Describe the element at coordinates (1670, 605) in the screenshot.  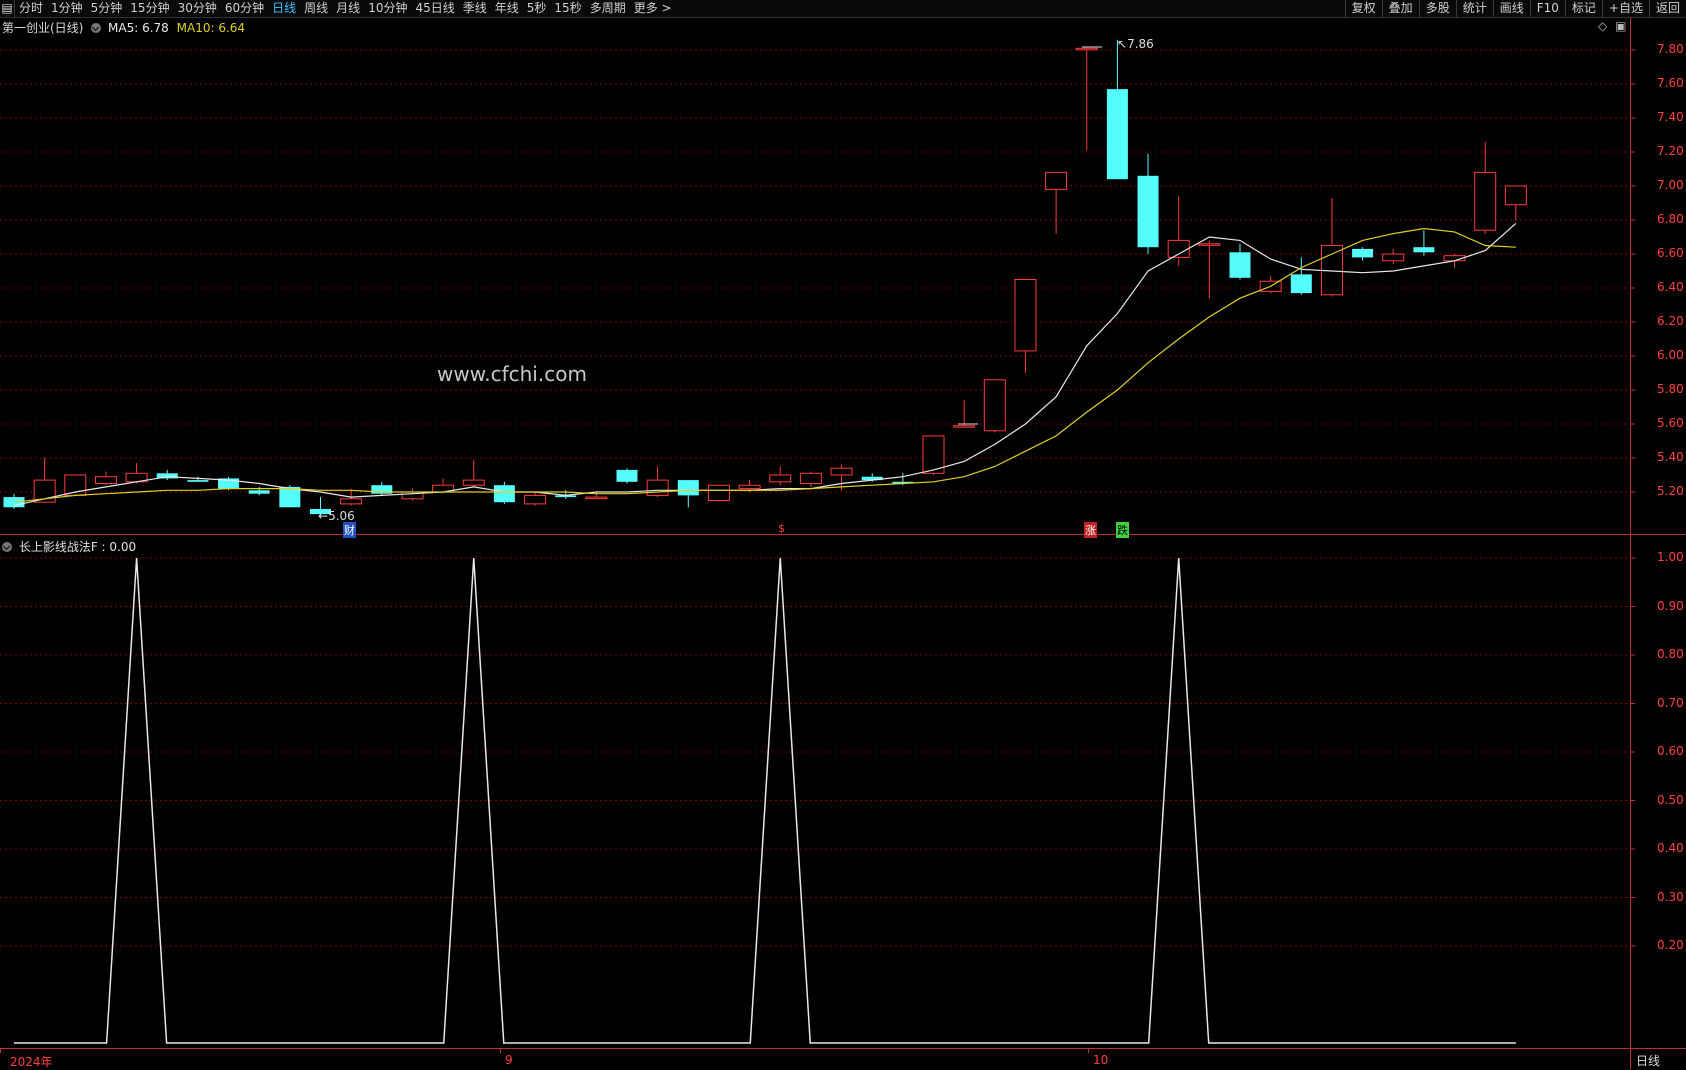
I see `y-tick-label: 0.90` at that location.